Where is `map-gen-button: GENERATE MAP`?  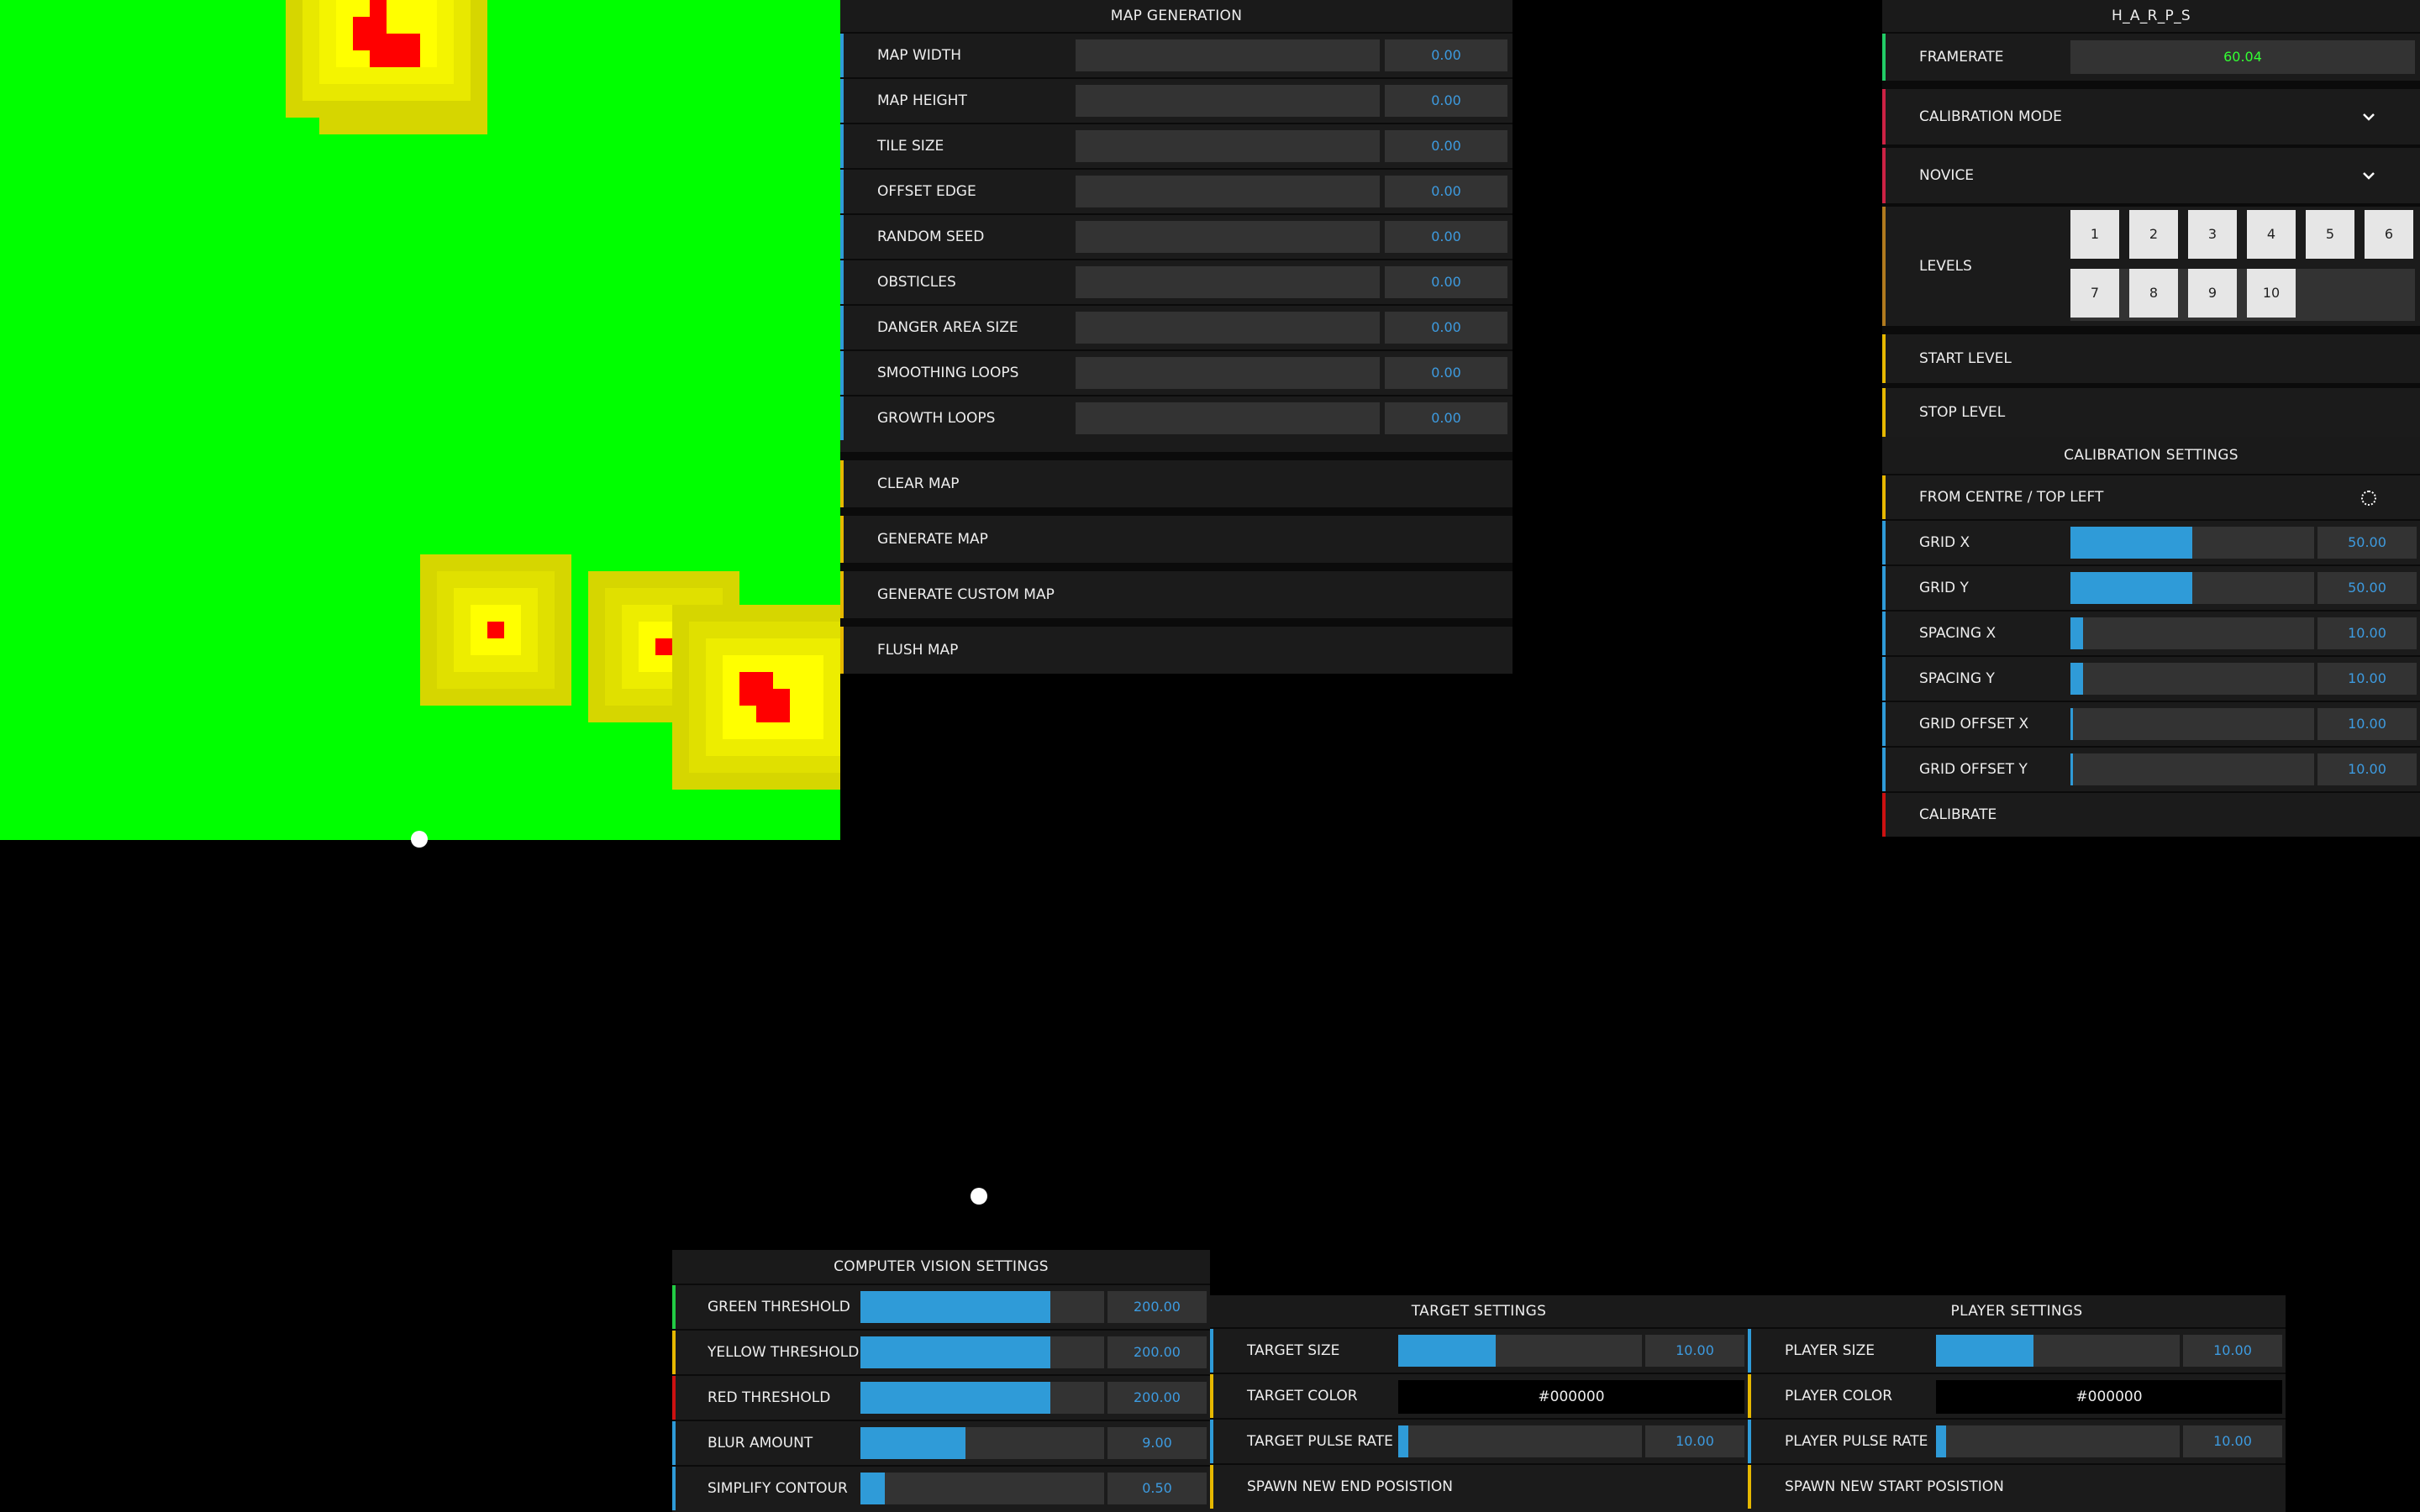 map-gen-button: GENERATE MAP is located at coordinates (1176, 535).